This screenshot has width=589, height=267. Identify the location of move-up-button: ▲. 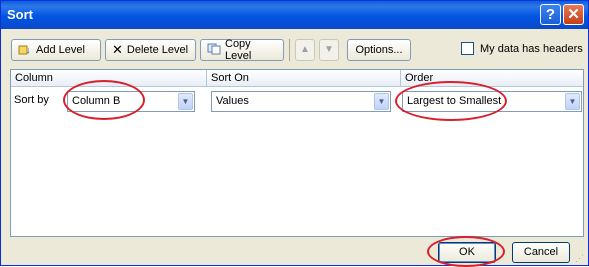
(305, 50).